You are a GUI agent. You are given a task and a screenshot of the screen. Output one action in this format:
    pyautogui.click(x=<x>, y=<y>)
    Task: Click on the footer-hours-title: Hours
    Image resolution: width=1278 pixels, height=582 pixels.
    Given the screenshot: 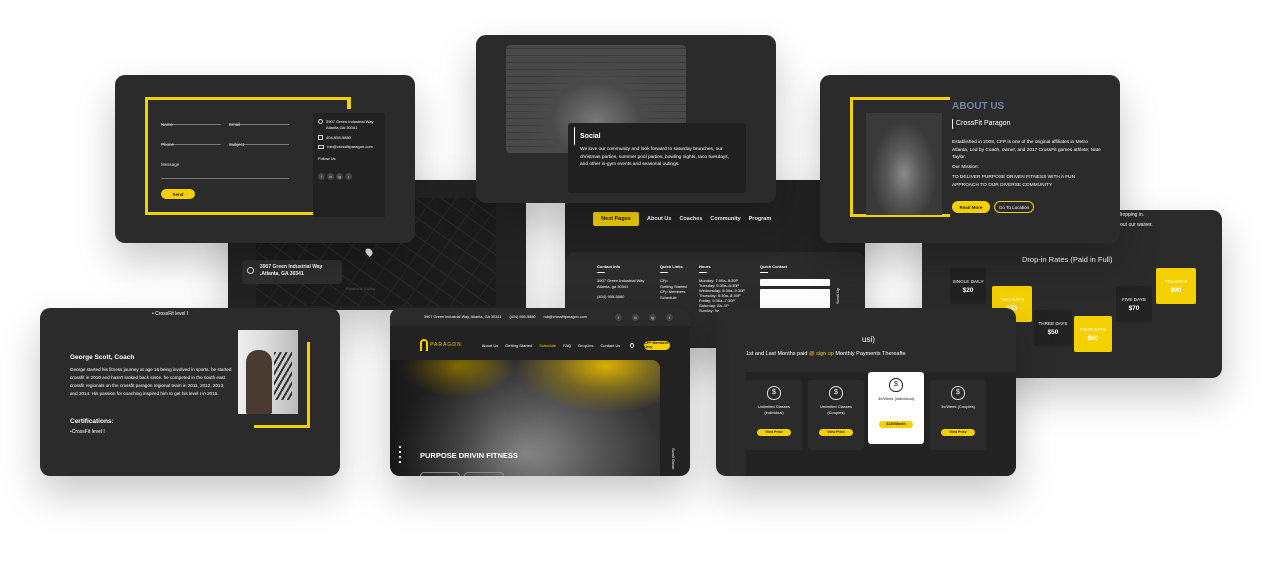 What is the action you would take?
    pyautogui.click(x=705, y=266)
    